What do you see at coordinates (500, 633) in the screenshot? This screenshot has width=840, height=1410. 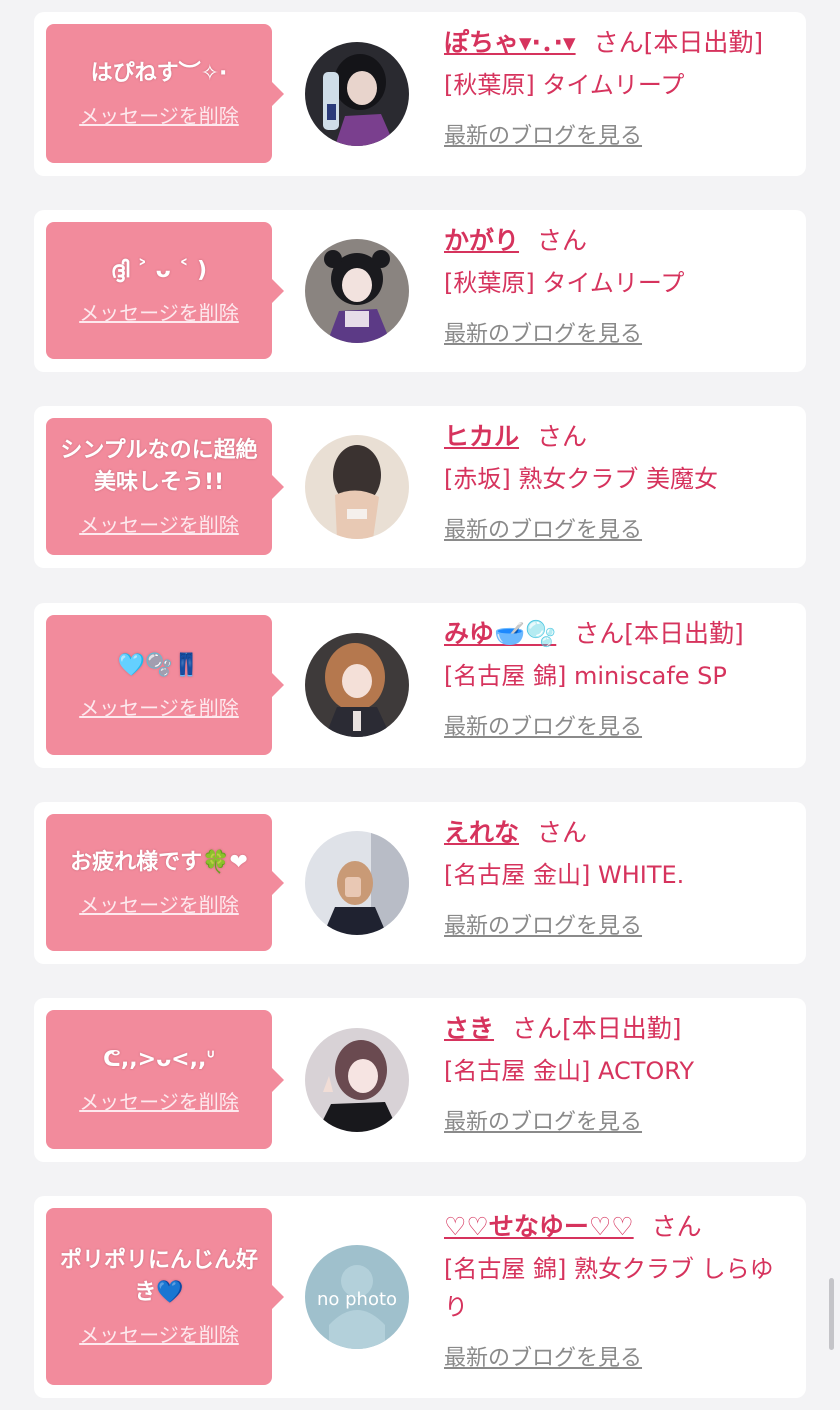 I see `girl-name-link: みゆ🥣🫧` at bounding box center [500, 633].